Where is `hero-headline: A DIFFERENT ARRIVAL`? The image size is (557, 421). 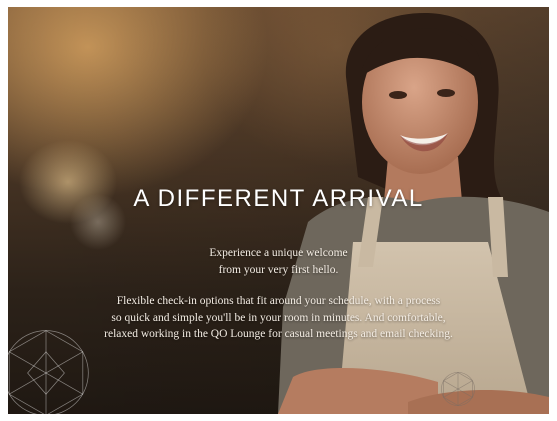 hero-headline: A DIFFERENT ARRIVAL is located at coordinates (278, 198).